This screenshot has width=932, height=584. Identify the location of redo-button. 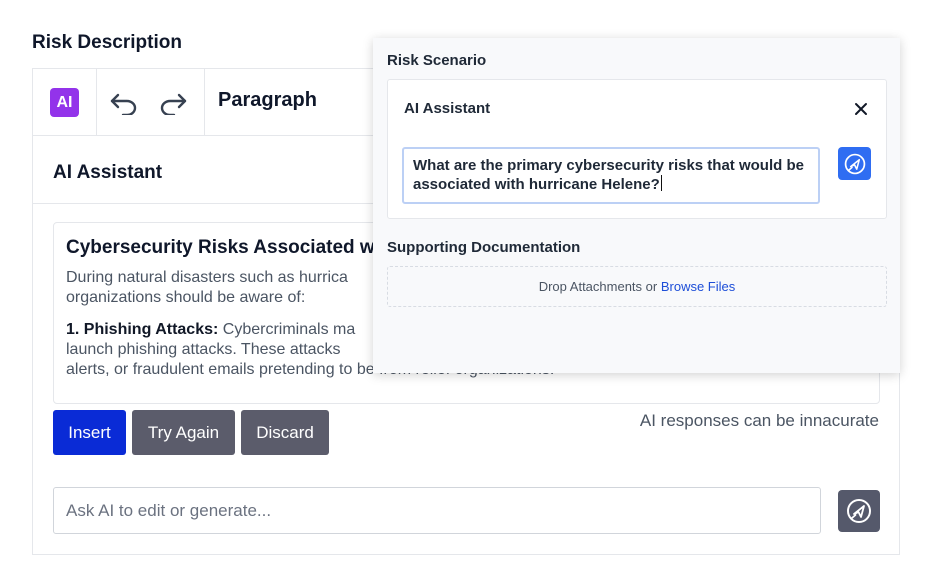
(173, 103).